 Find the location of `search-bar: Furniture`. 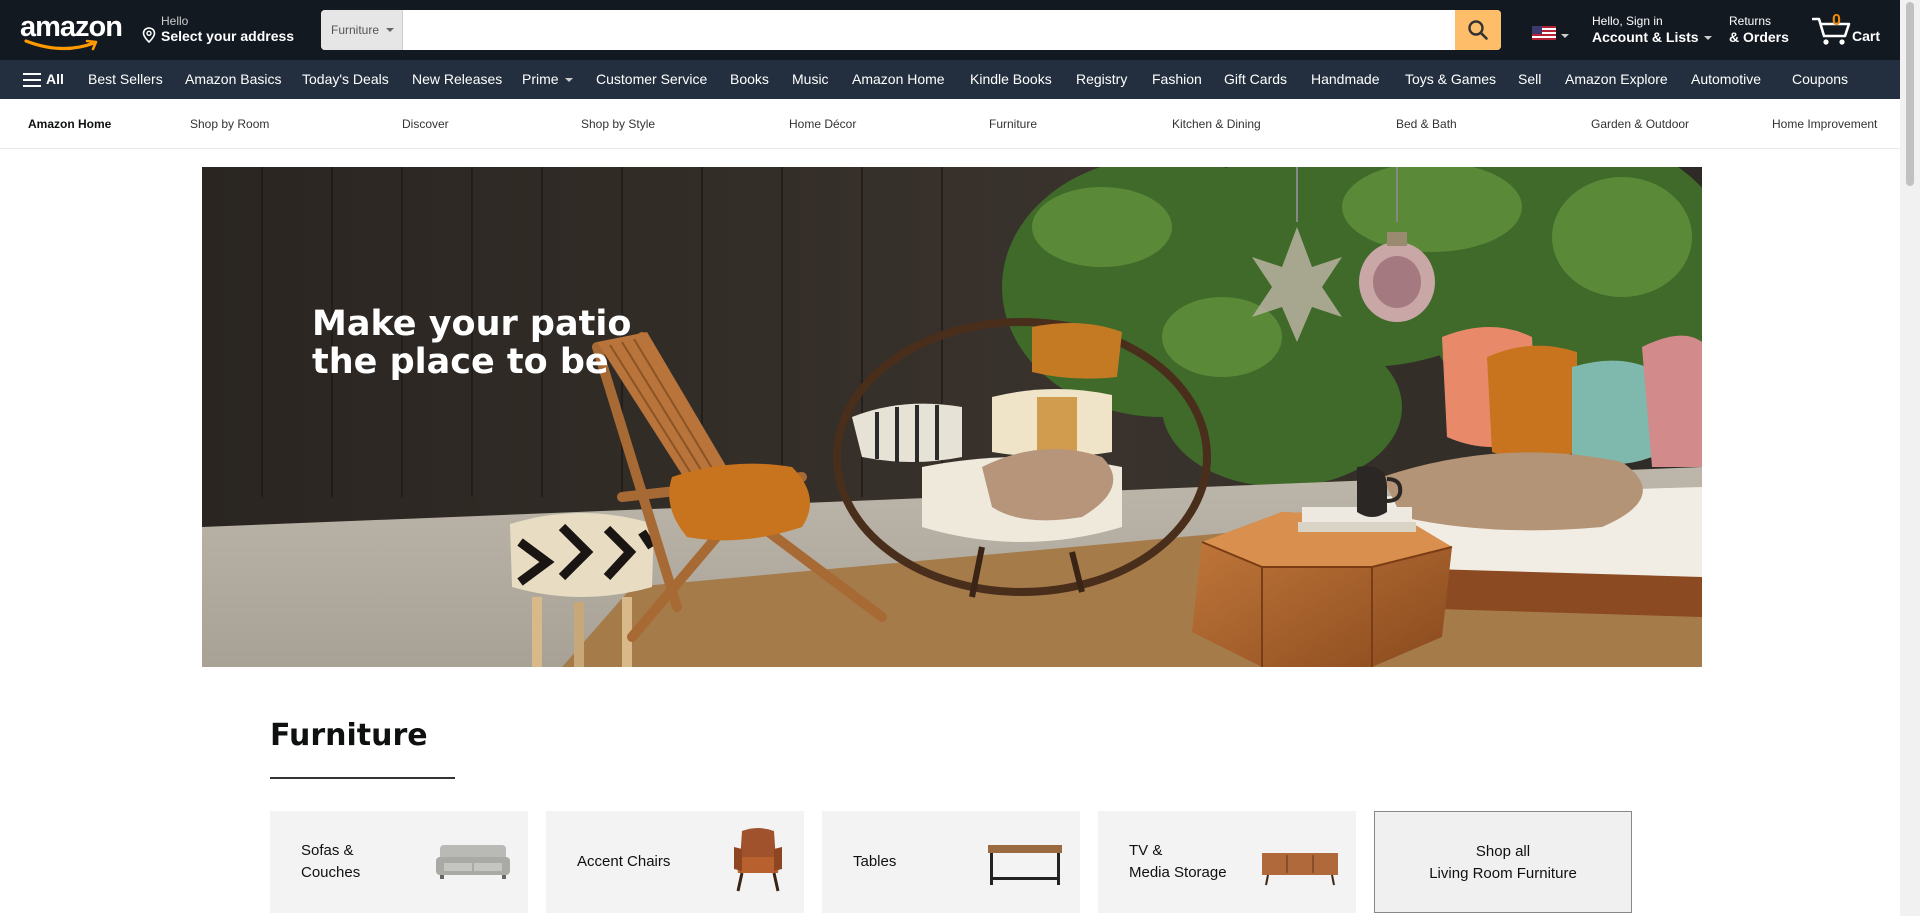

search-bar: Furniture is located at coordinates (911, 30).